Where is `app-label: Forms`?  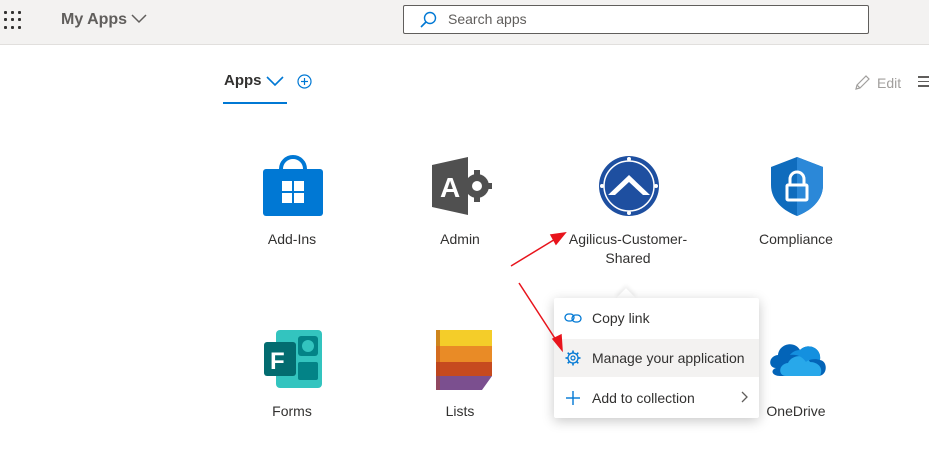
app-label: Forms is located at coordinates (292, 411).